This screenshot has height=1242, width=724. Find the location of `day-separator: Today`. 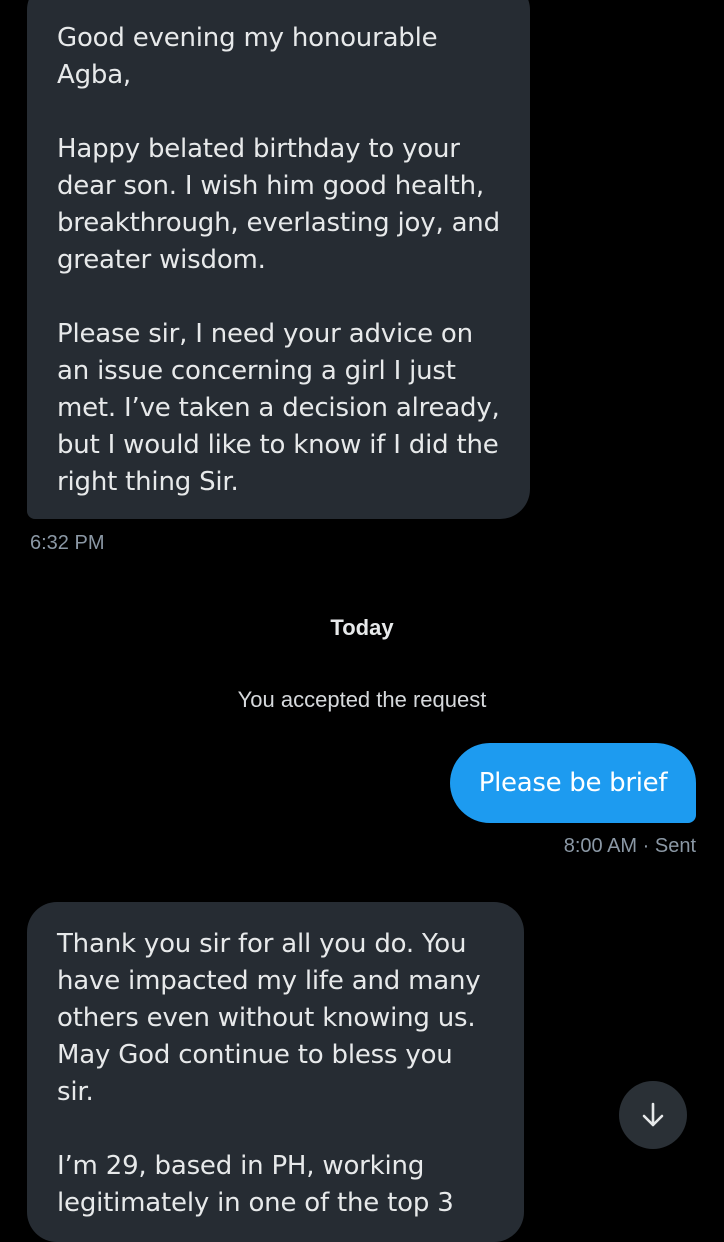

day-separator: Today is located at coordinates (362, 627).